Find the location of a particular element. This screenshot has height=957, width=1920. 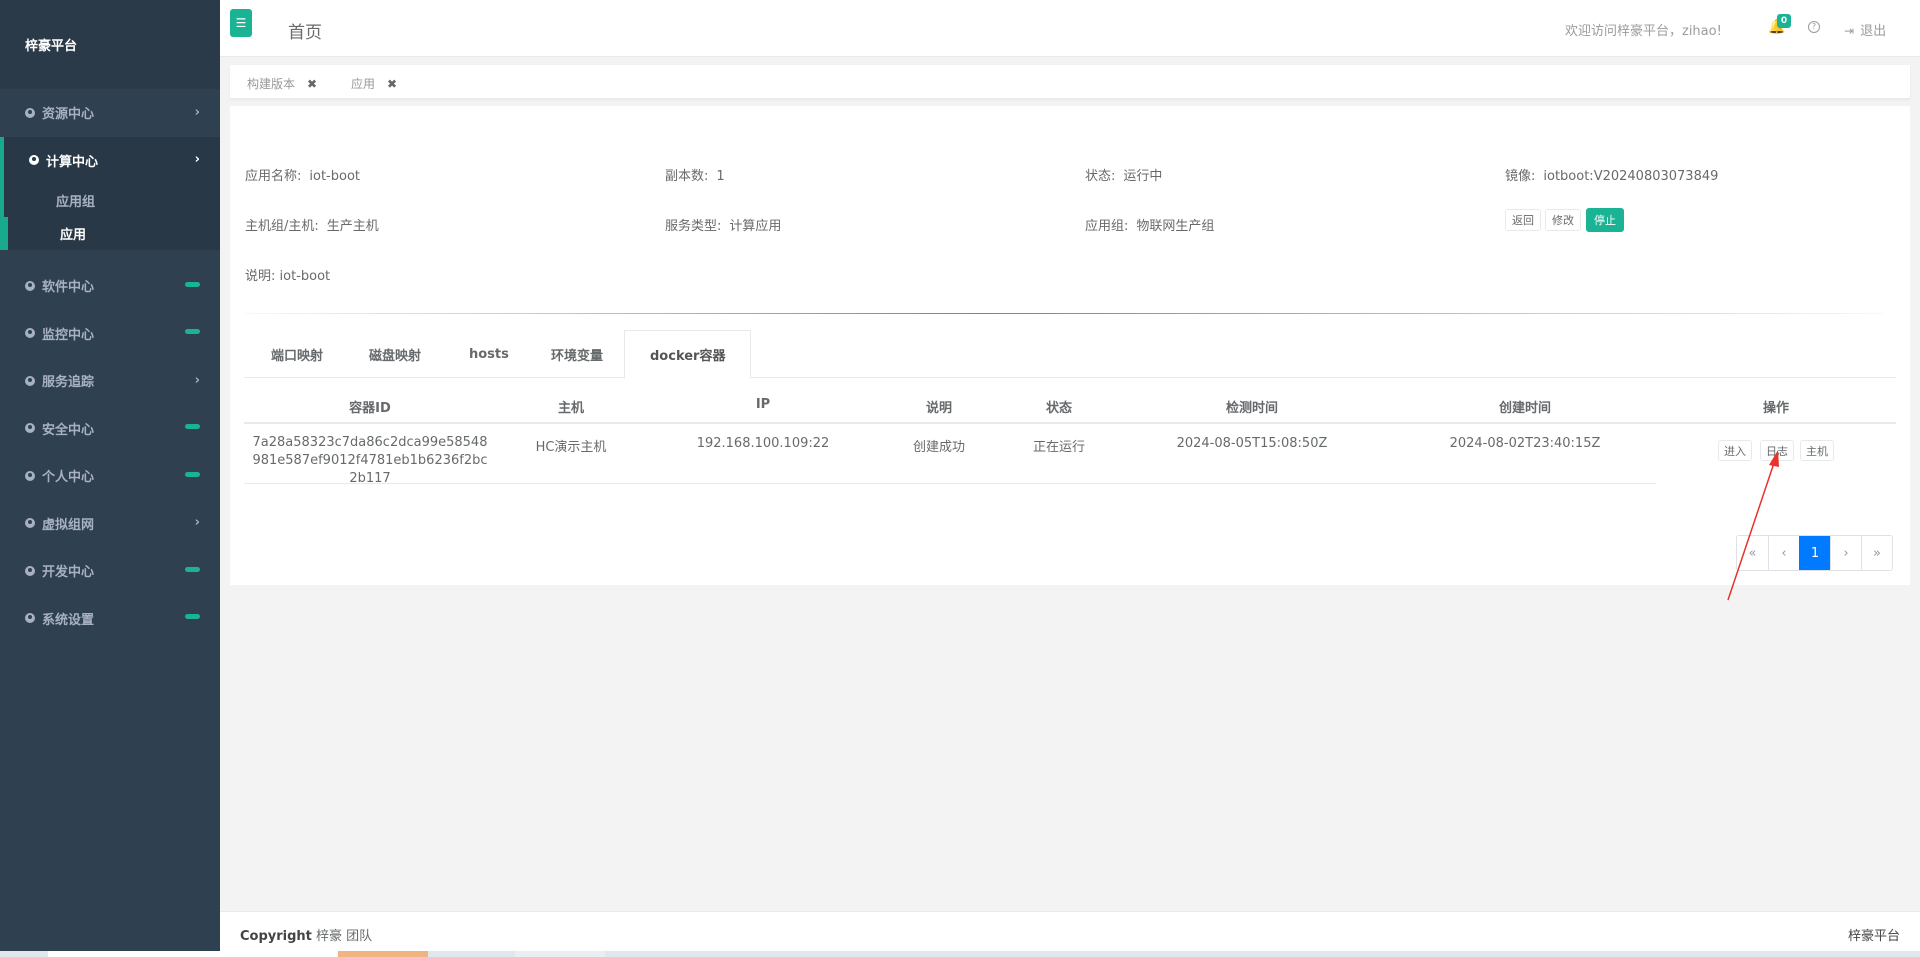

top-navbar: ☰ 首页 欢迎访问梓豪平台，zihao! 🔔 0 ? ⇥ 退出 is located at coordinates (1070, 28).